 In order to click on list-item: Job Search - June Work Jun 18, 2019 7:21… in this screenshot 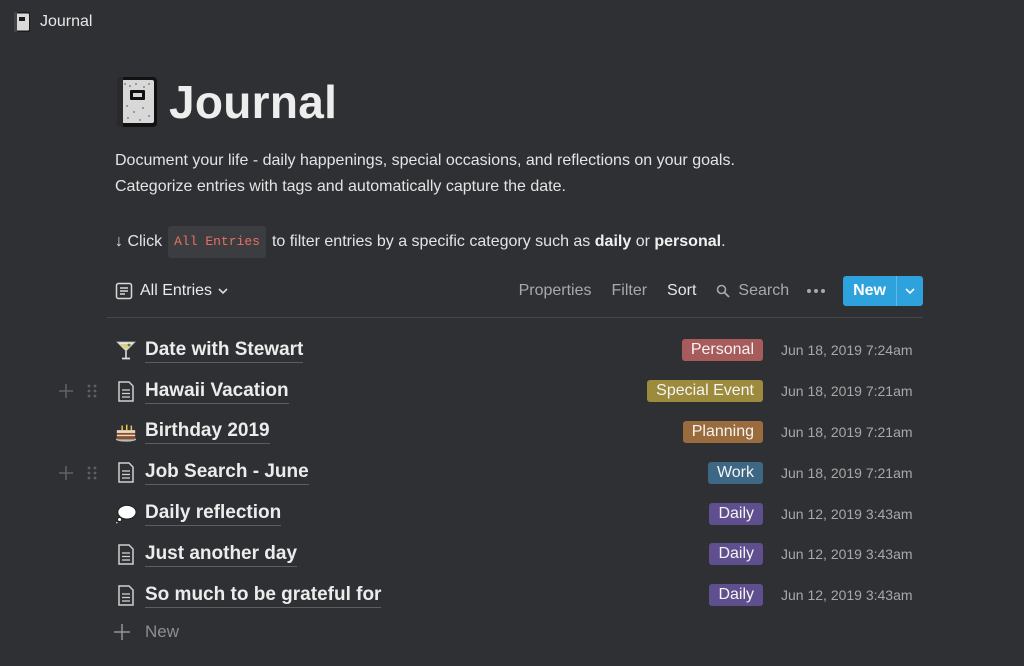, I will do `click(512, 472)`.